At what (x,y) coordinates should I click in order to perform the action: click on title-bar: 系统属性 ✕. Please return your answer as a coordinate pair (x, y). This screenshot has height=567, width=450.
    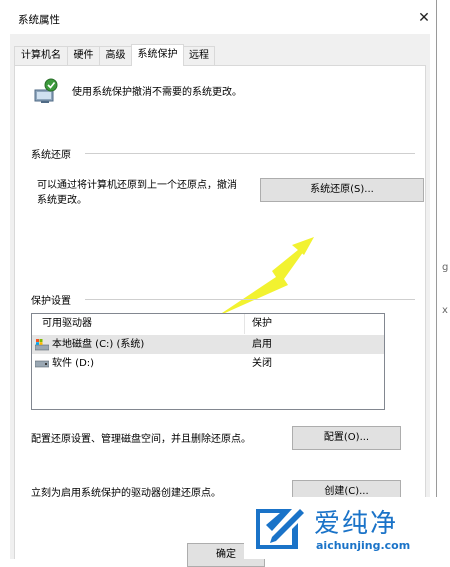
    Looking at the image, I should click on (218, 16).